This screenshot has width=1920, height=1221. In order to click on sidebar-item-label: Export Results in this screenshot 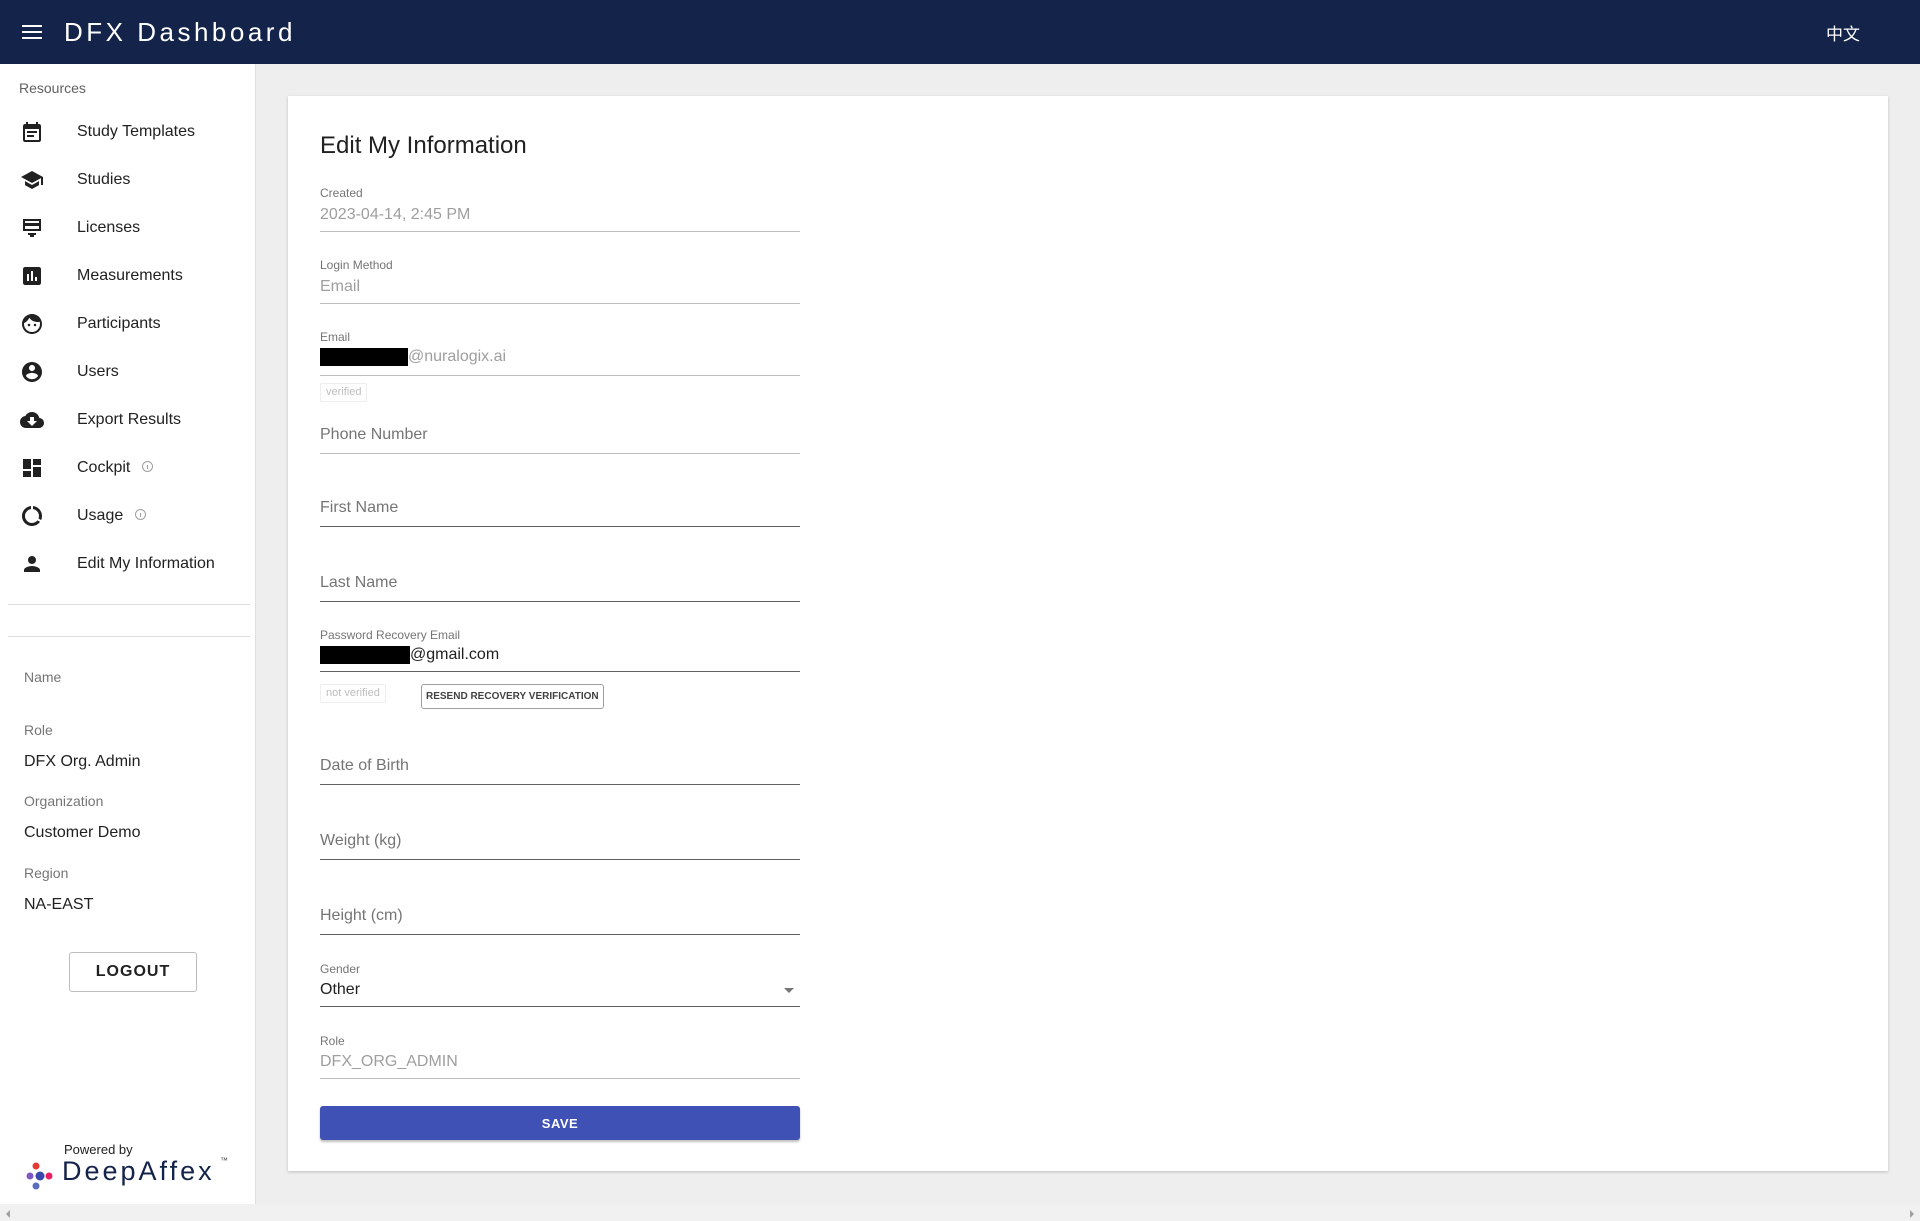, I will do `click(129, 419)`.